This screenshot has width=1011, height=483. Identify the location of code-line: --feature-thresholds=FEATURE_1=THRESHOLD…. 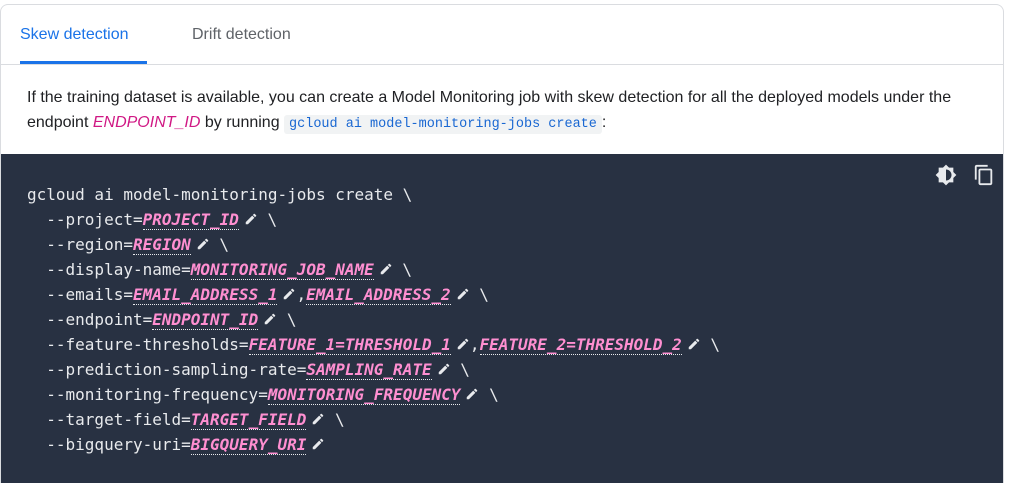
(374, 345).